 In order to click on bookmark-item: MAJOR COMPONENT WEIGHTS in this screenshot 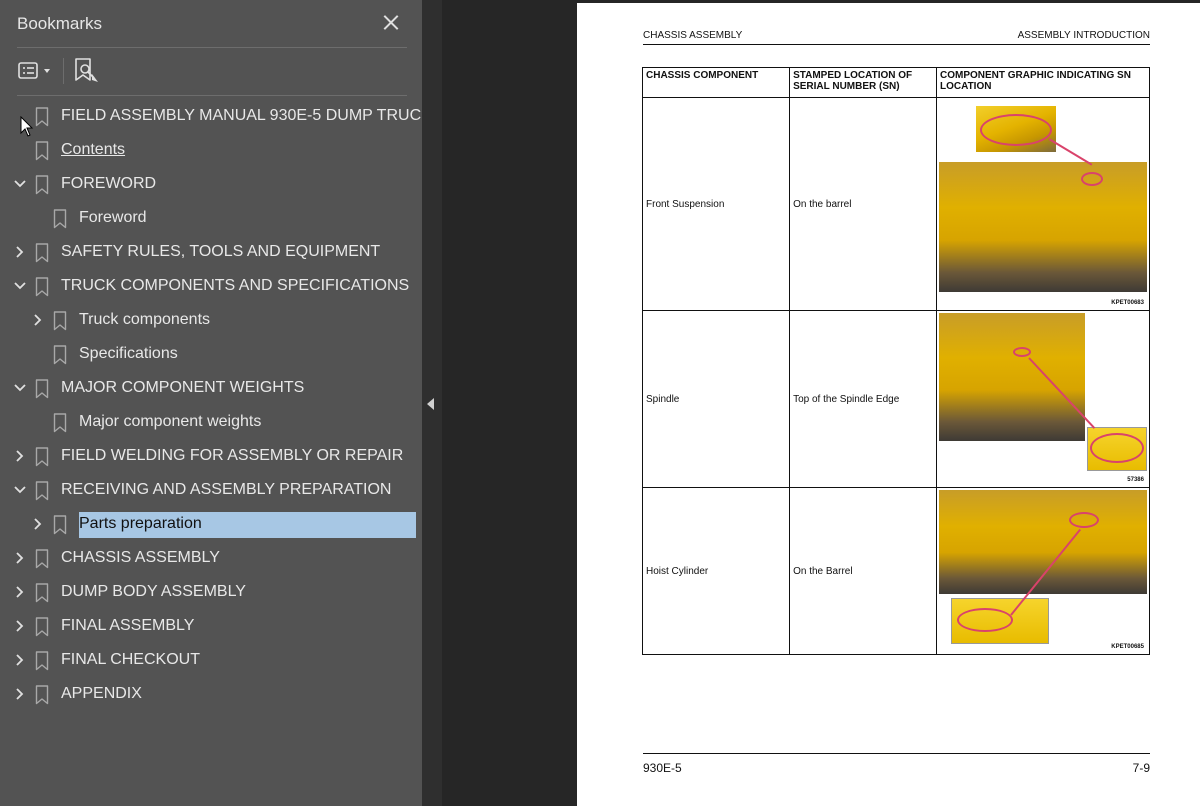, I will do `click(211, 389)`.